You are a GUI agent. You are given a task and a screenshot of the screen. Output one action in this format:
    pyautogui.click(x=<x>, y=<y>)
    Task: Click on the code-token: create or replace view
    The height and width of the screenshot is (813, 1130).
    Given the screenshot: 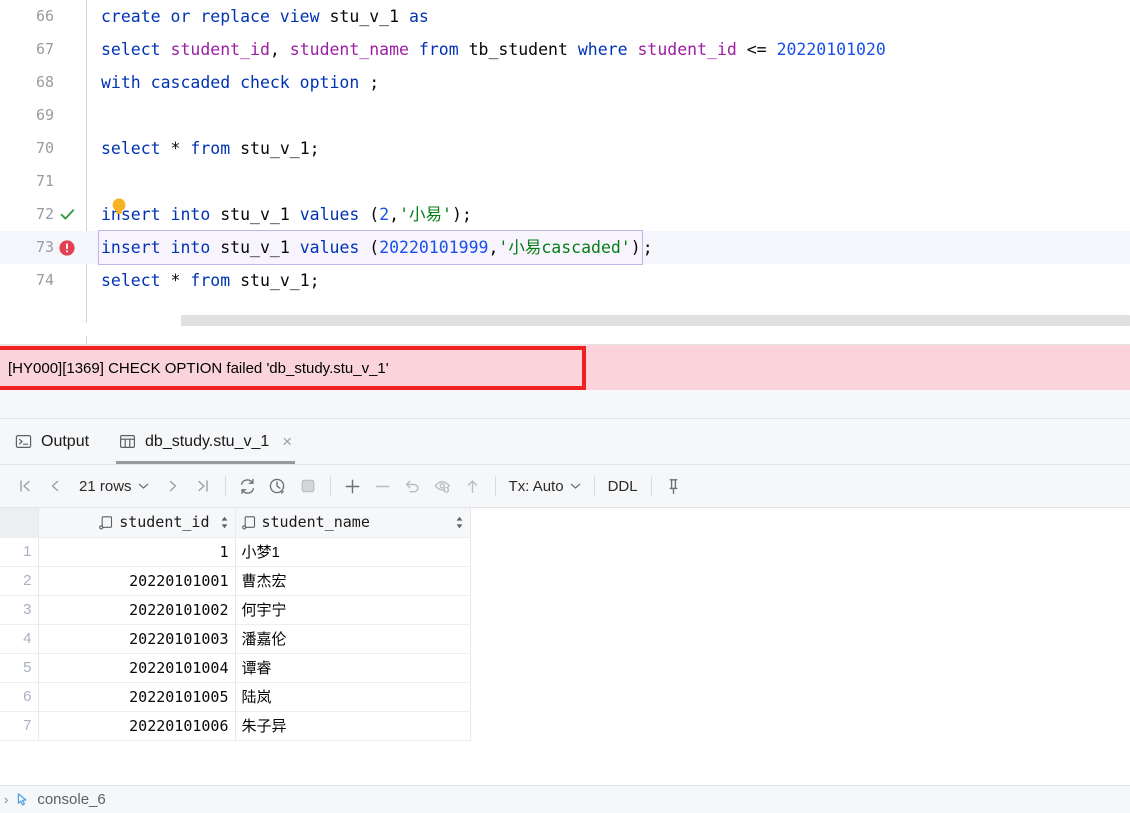 What is the action you would take?
    pyautogui.click(x=215, y=16)
    